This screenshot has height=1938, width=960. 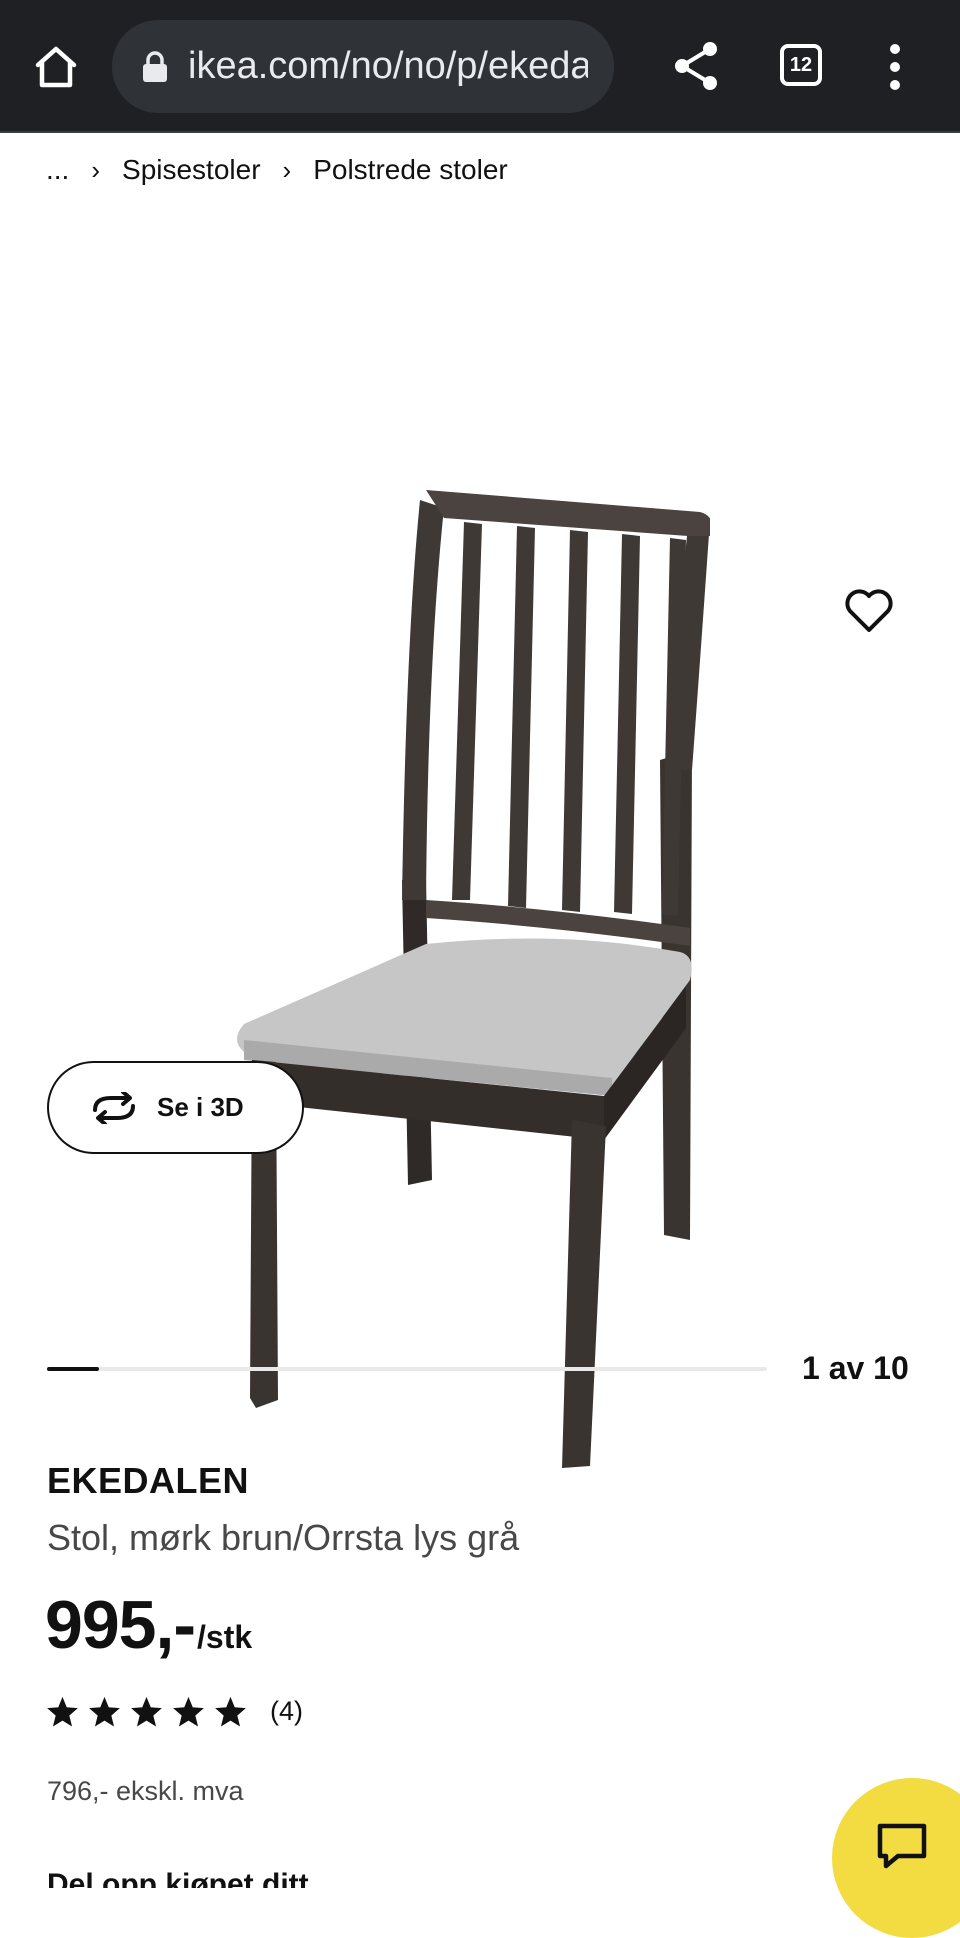 I want to click on tabs-button: 12, so click(x=801, y=65).